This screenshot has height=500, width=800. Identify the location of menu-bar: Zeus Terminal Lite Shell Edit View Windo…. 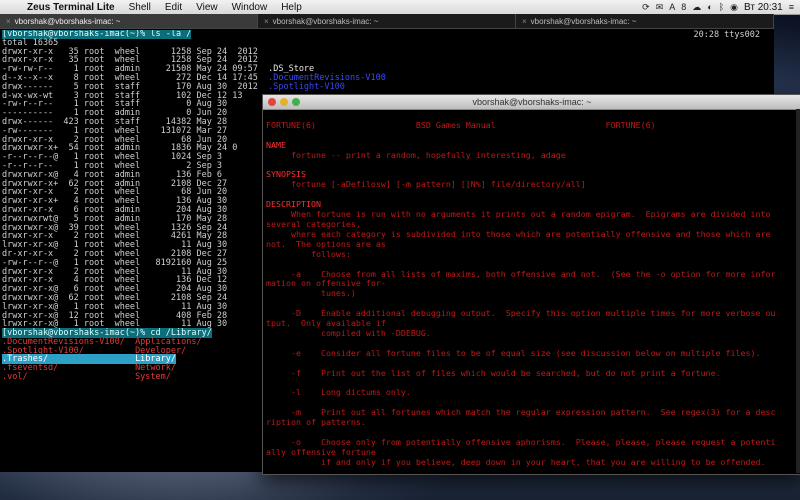
(400, 7).